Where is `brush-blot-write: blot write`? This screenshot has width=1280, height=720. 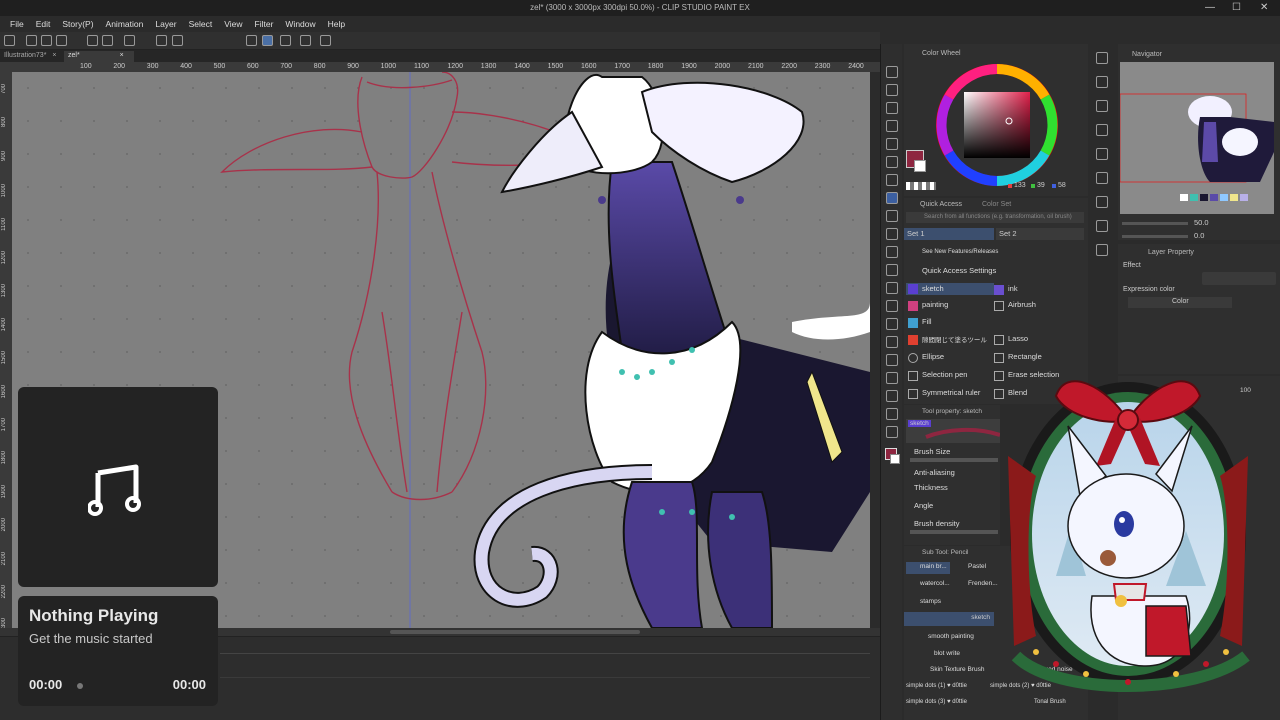
brush-blot-write: blot write is located at coordinates (947, 653).